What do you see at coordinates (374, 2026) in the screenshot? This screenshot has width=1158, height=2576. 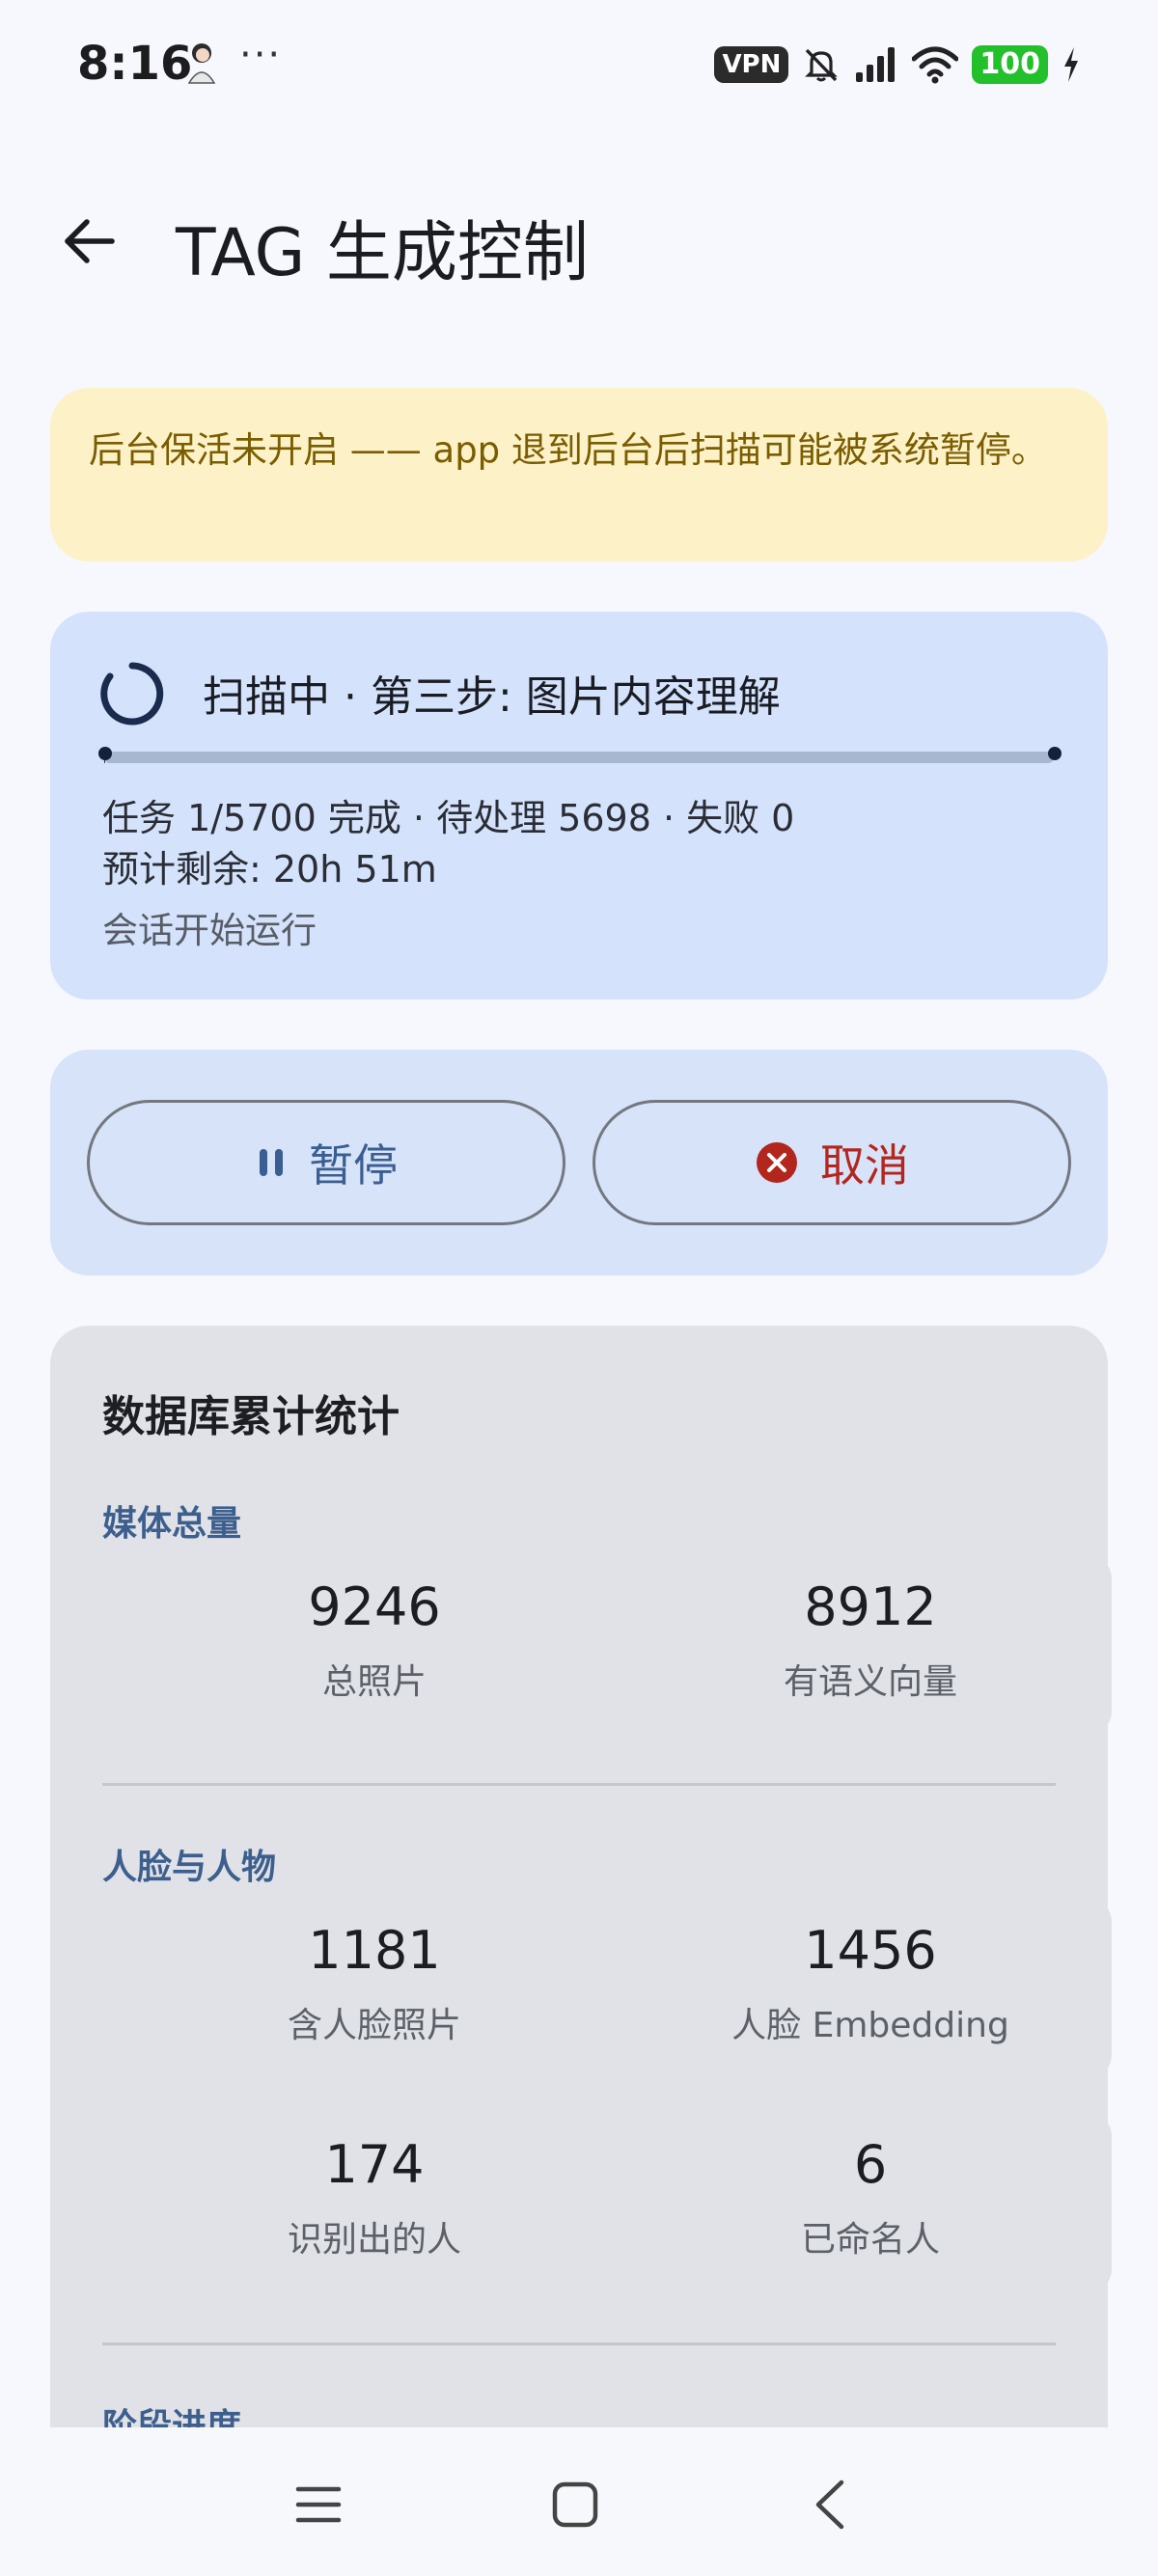 I see `stat-label: 含人脸照片` at bounding box center [374, 2026].